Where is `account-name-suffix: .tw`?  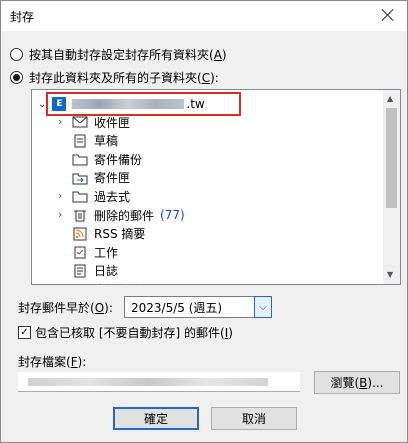 account-name-suffix: .tw is located at coordinates (195, 104).